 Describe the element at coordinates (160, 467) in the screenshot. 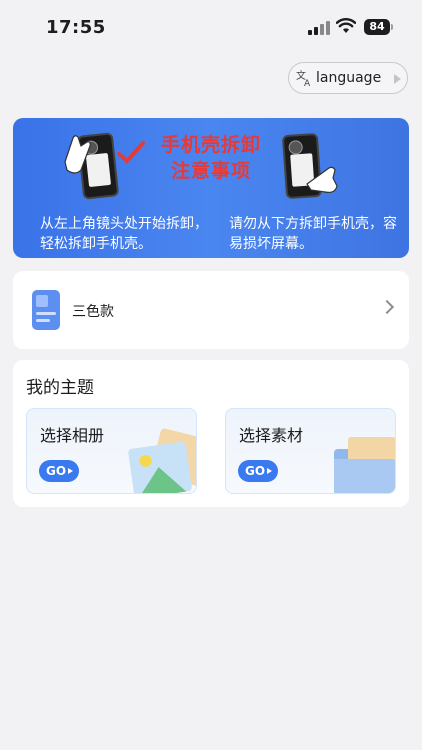

I see `image-icon` at that location.